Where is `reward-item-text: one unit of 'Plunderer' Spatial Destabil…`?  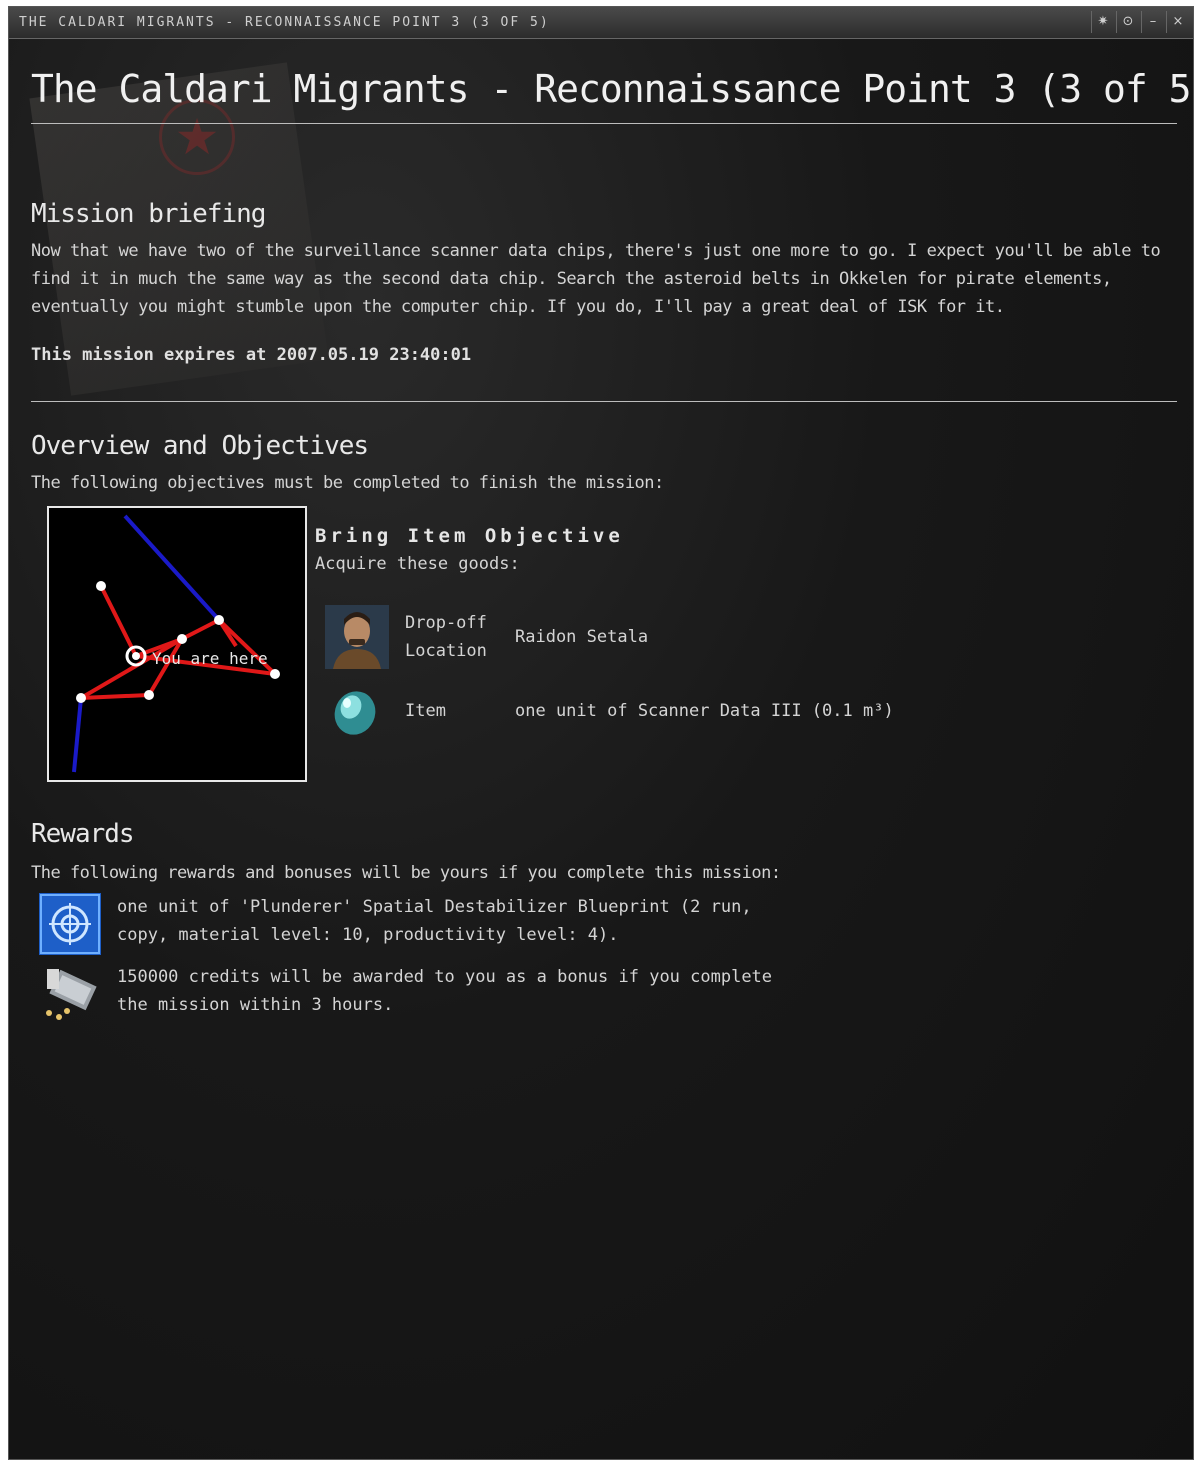 reward-item-text: one unit of 'Plunderer' Spatial Destabil… is located at coordinates (434, 921).